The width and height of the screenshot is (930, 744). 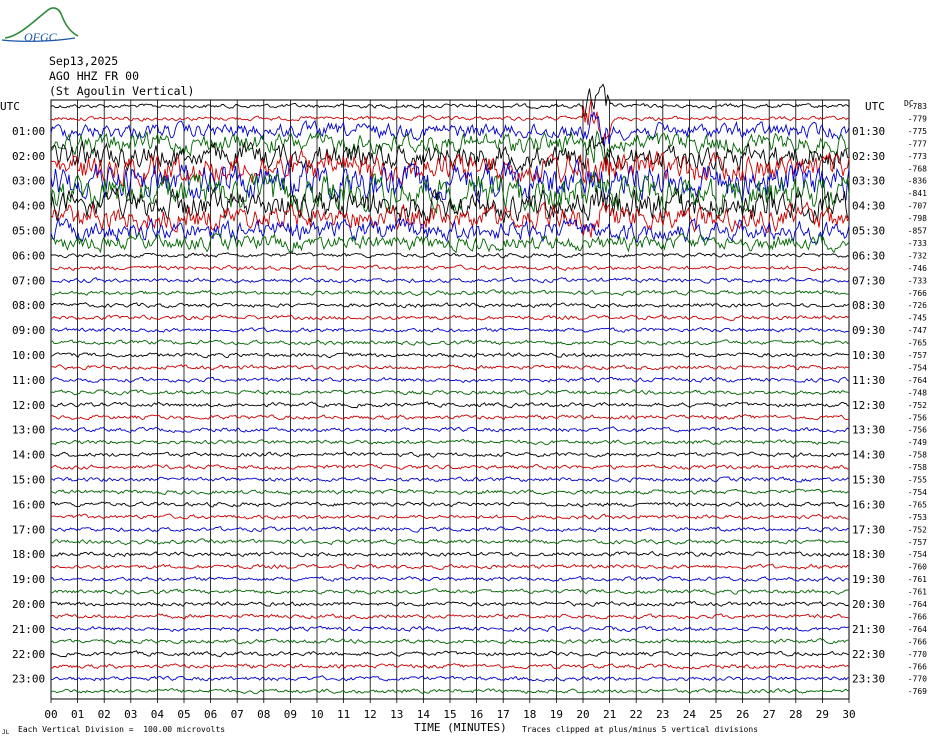 I want to click on left-hour-label: 14:00, so click(x=28, y=455).